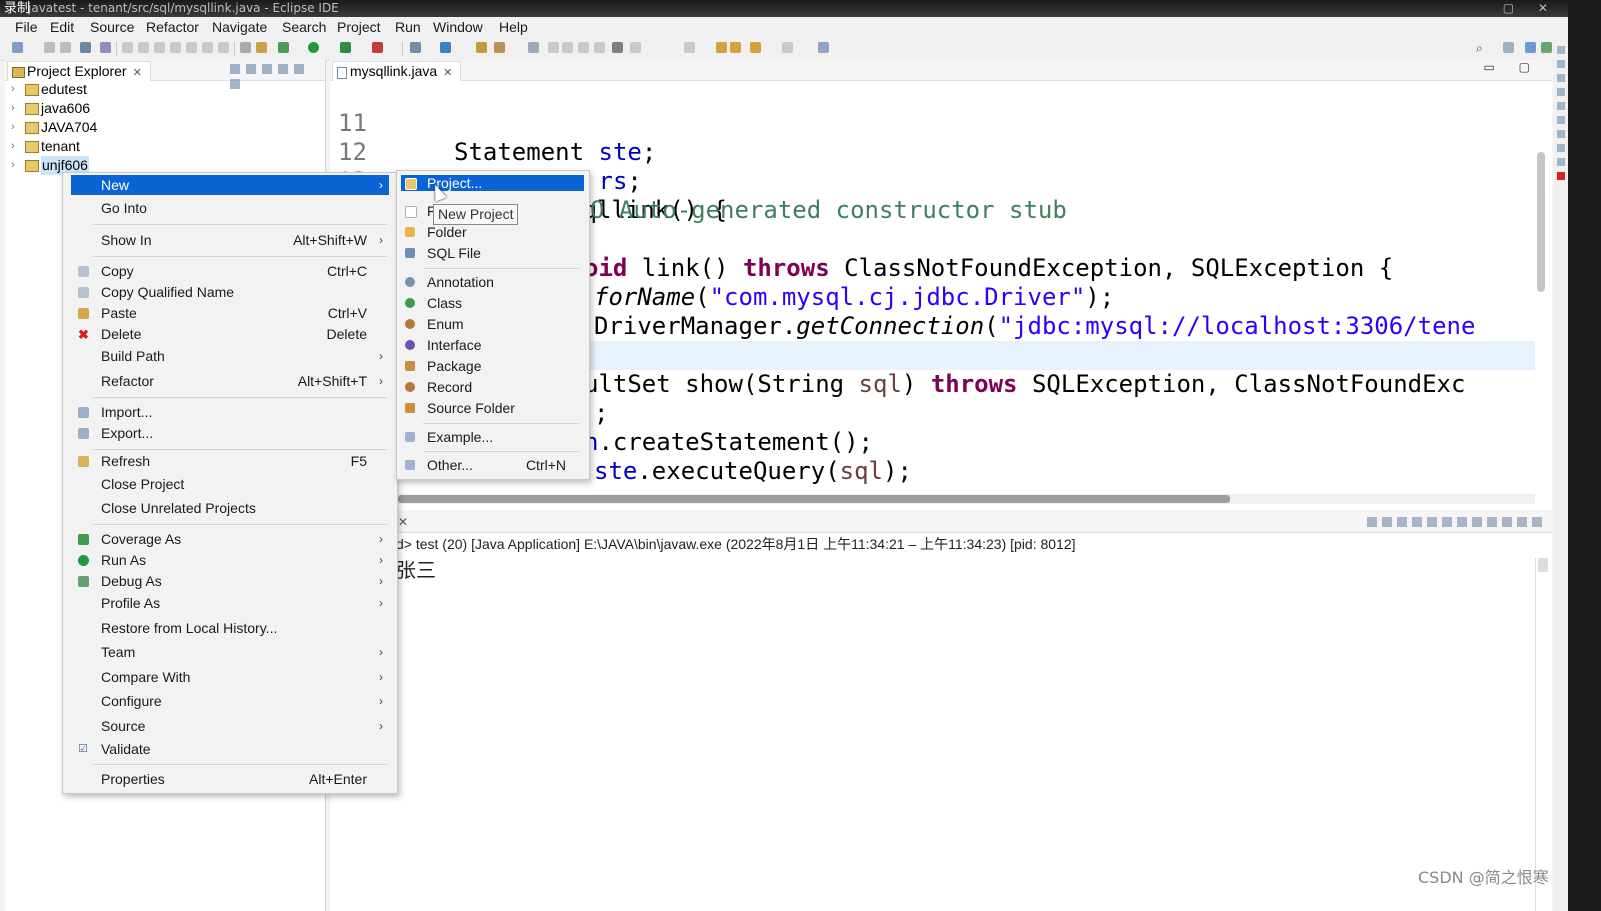  What do you see at coordinates (1522, 522) in the screenshot?
I see `minimize-icon` at bounding box center [1522, 522].